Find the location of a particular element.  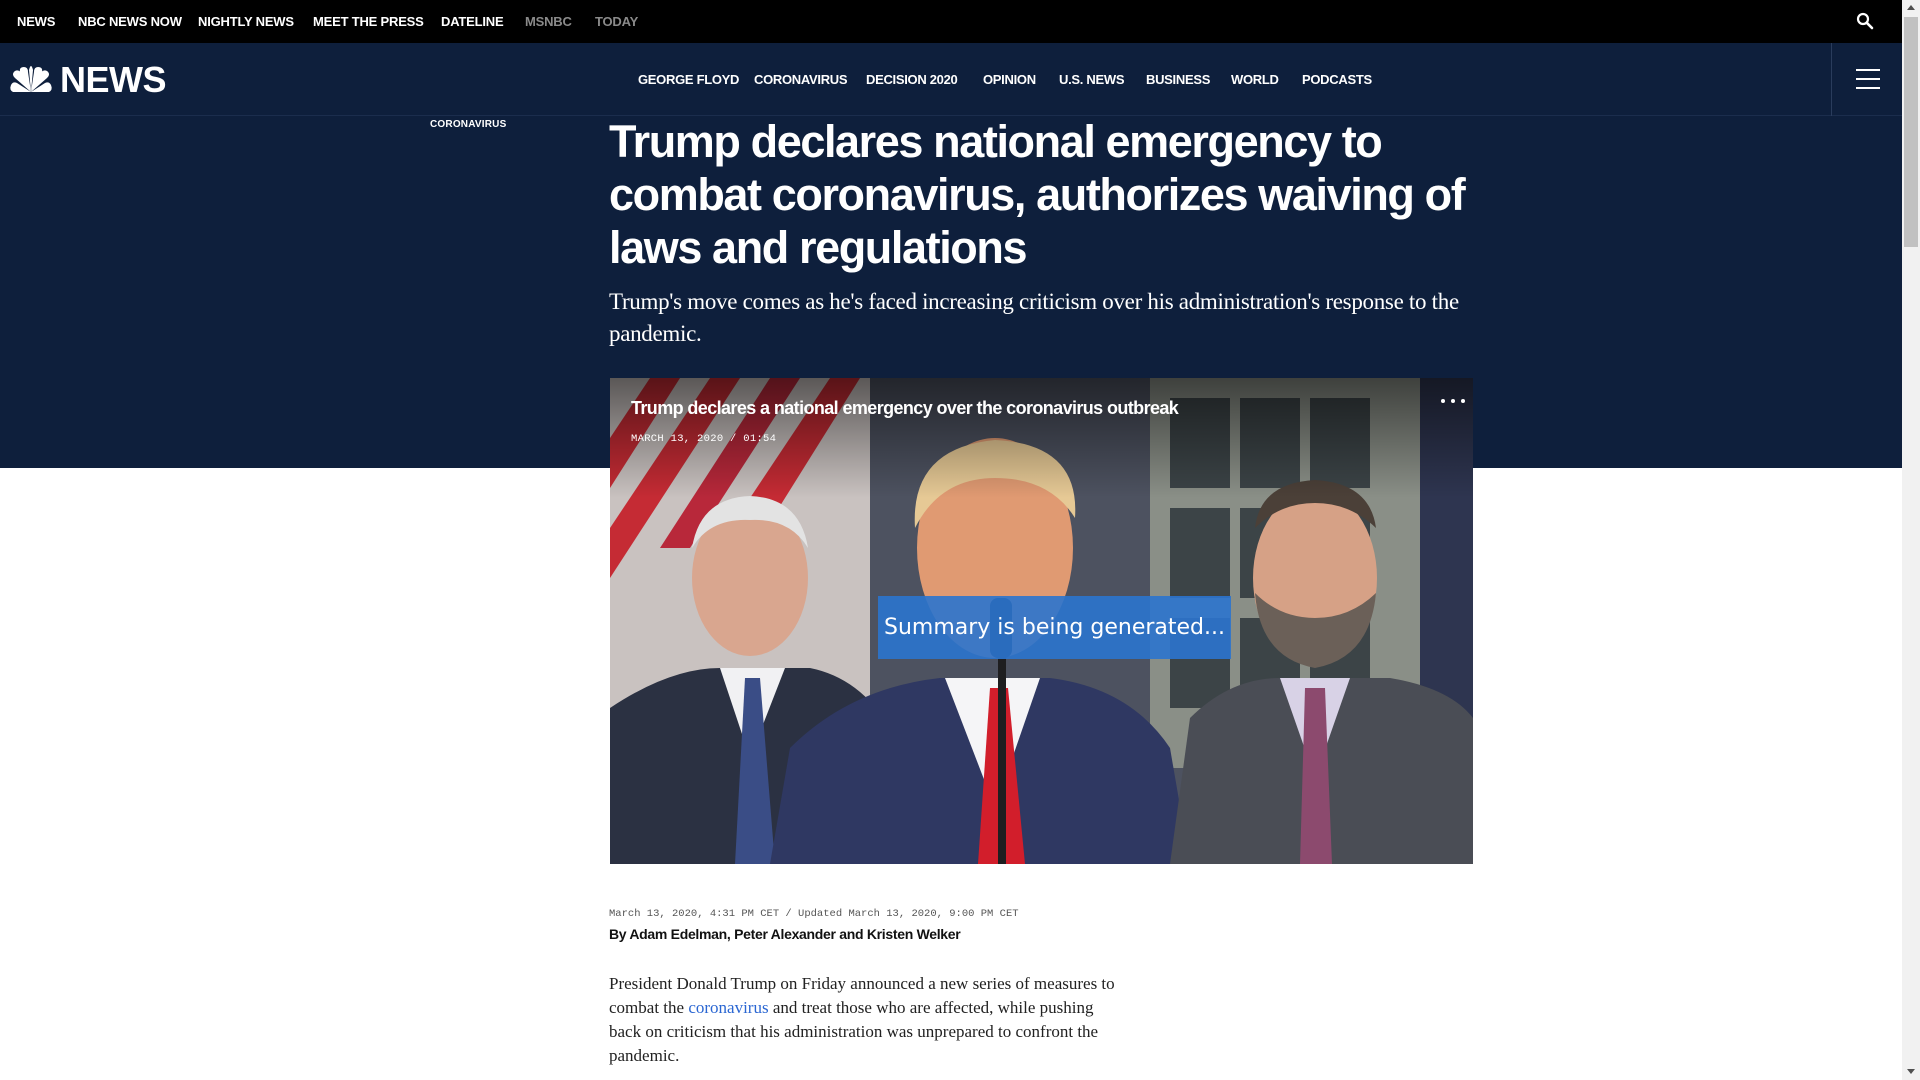

logo-text: NEWS is located at coordinates (113, 79).